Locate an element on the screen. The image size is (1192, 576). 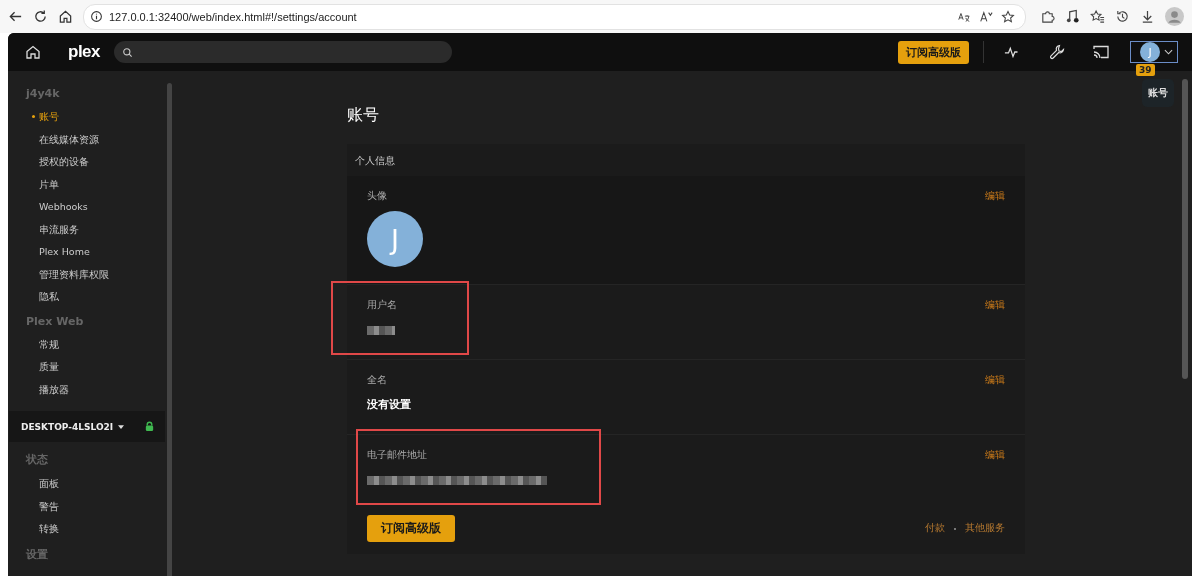
sidebar-item: 质量 is located at coordinates (86, 367).